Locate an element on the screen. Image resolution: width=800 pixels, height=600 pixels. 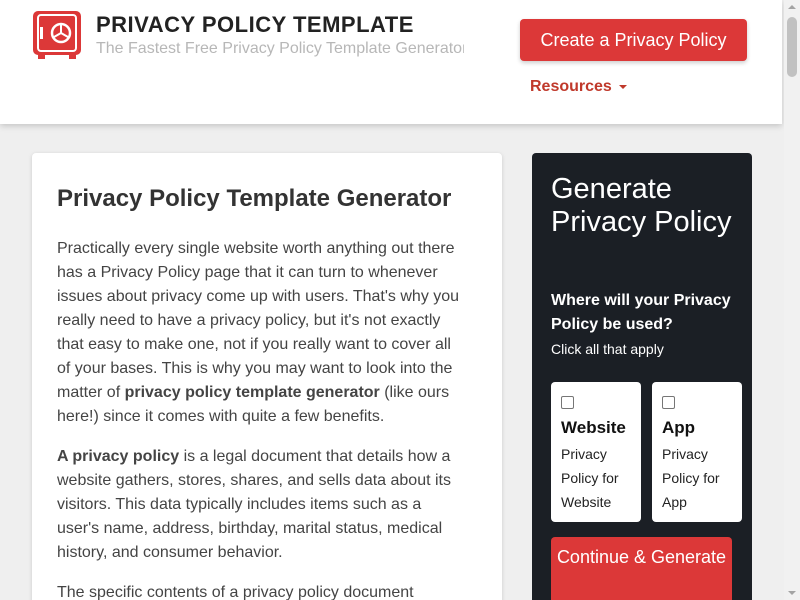
caret-down-icon is located at coordinates (622, 87).